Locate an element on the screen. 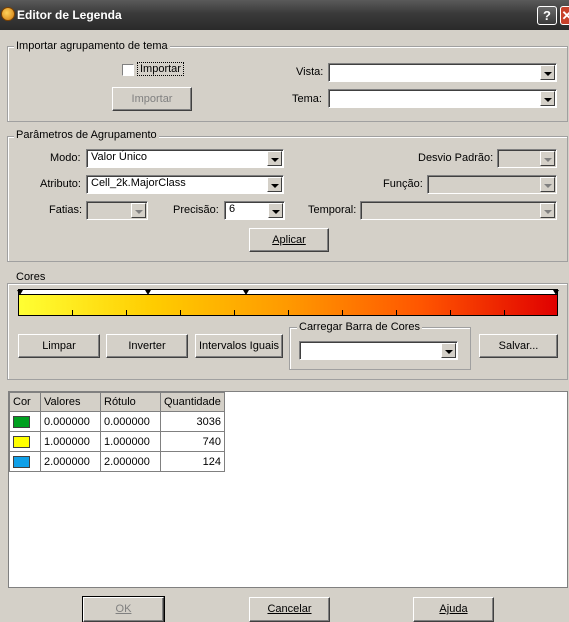 The image size is (569, 622). funcao-select is located at coordinates (492, 184).